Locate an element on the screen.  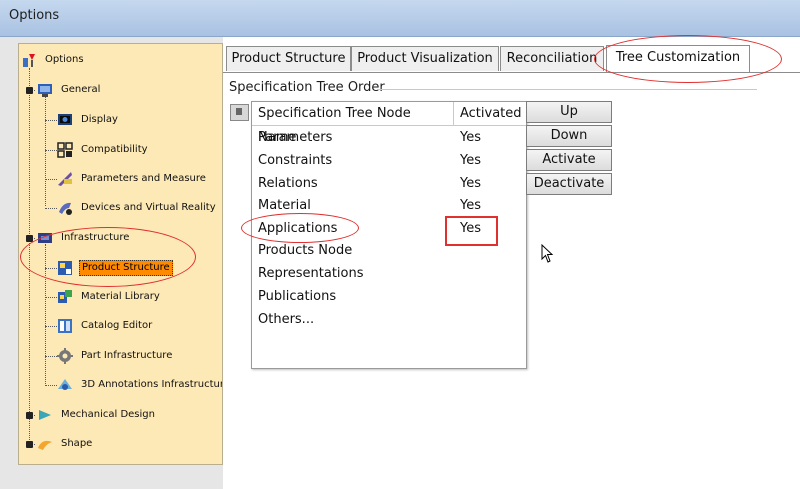
group-title: Specification Tree Order is located at coordinates (307, 87).